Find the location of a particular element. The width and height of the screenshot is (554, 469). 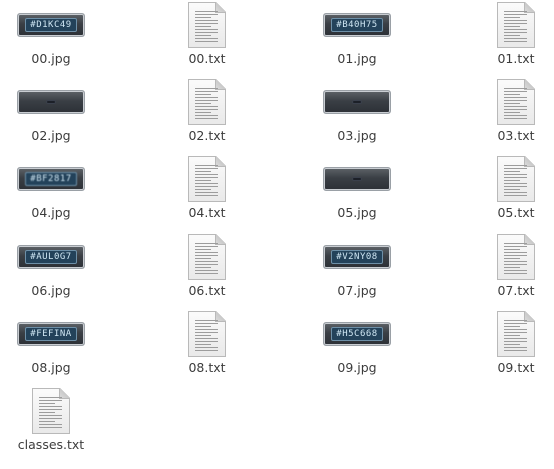

plate-text: #BF2817 is located at coordinates (51, 179).